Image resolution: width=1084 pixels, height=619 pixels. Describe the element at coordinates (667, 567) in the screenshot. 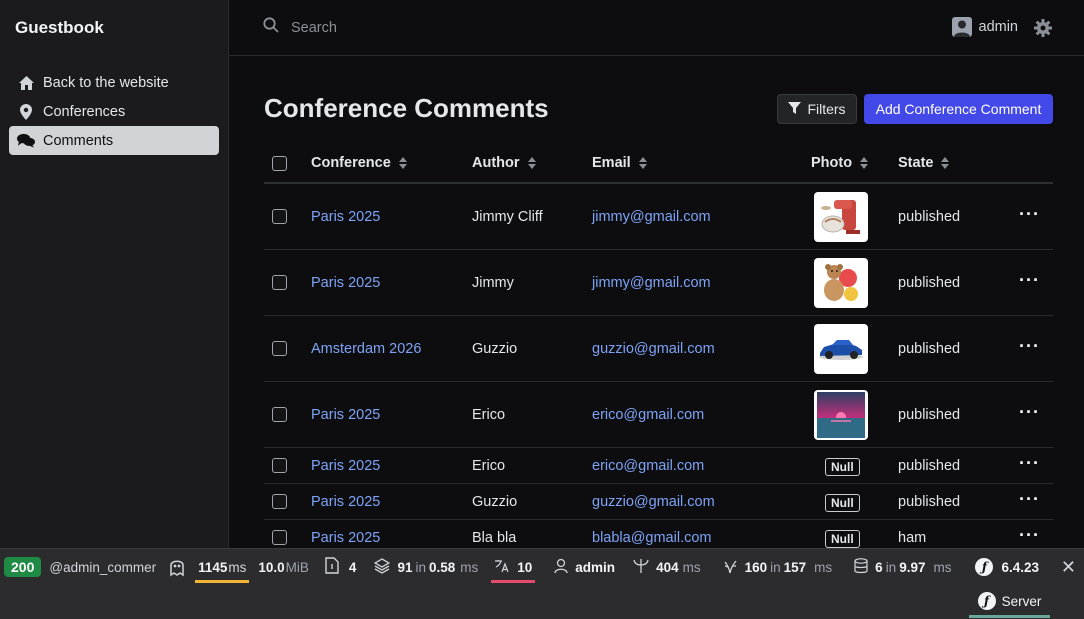

I see `http-client-panel: 404 ms` at that location.